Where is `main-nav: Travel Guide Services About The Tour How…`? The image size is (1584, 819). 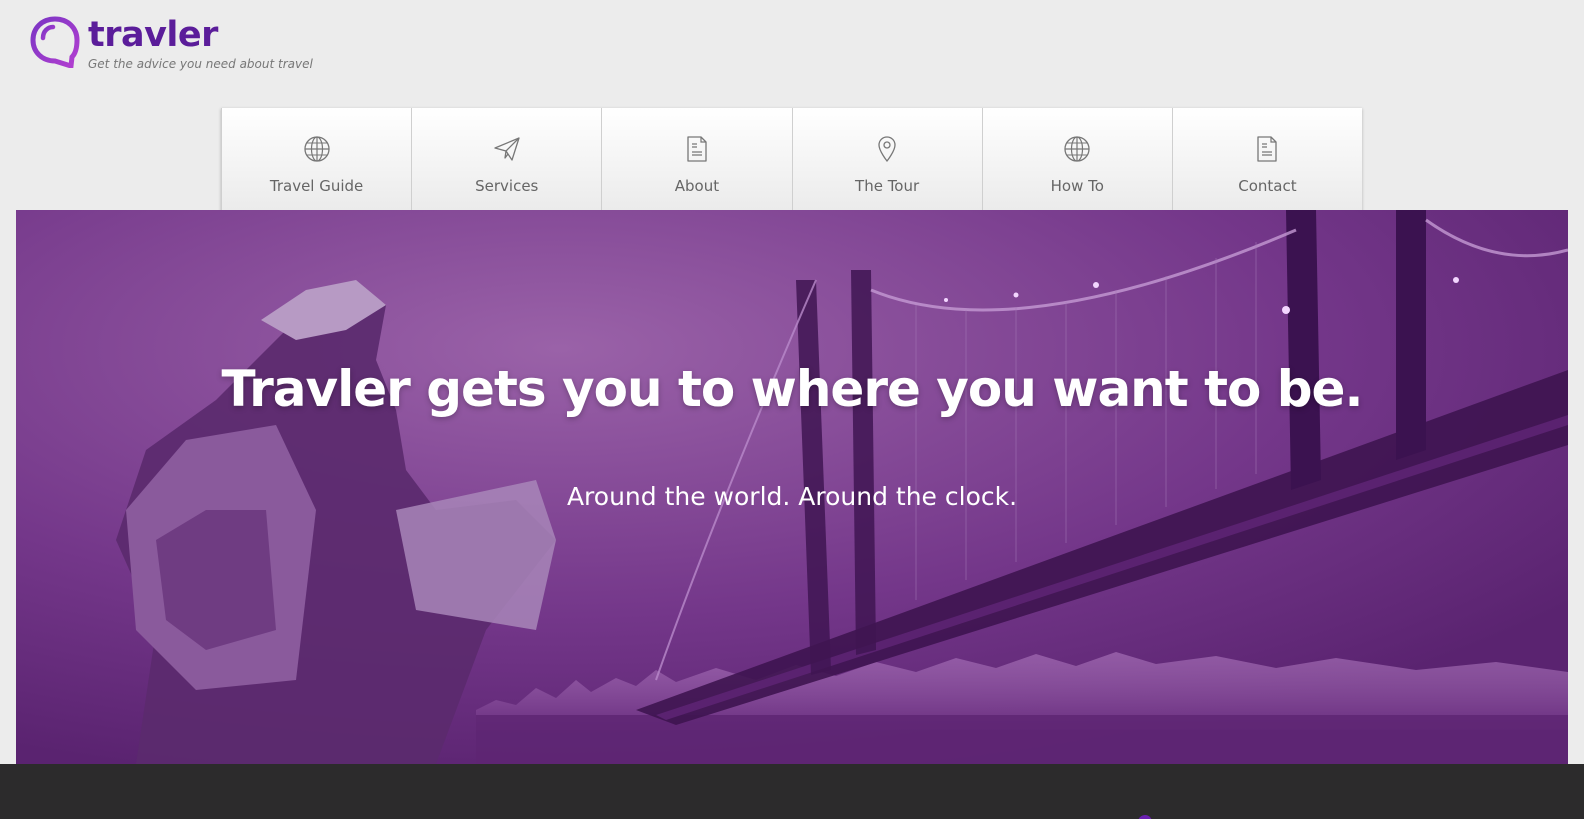 main-nav: Travel Guide Services About The Tour How… is located at coordinates (792, 166).